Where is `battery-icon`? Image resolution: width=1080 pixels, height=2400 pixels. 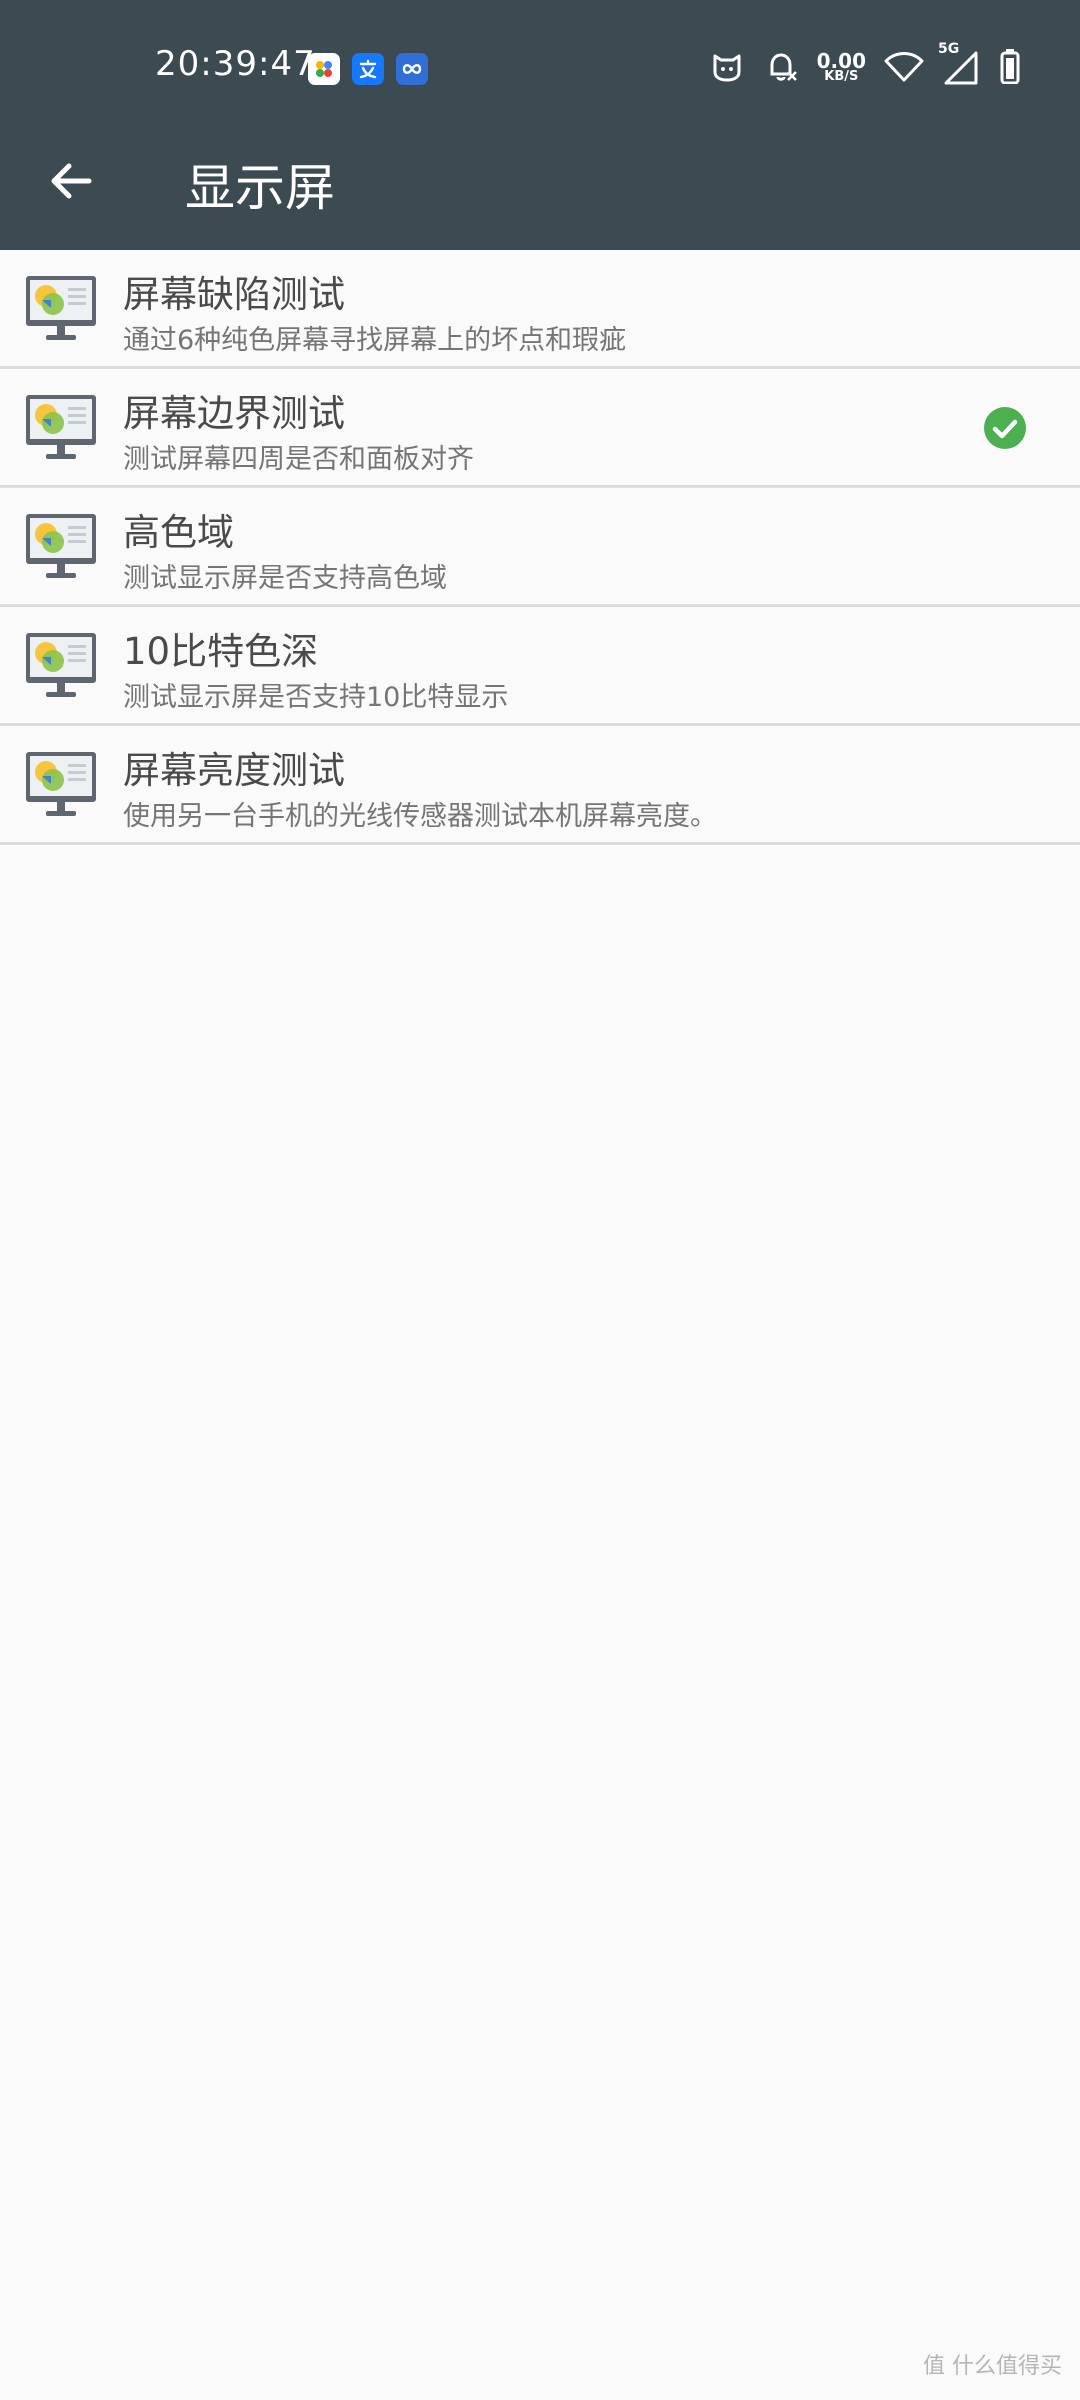
battery-icon is located at coordinates (1010, 68).